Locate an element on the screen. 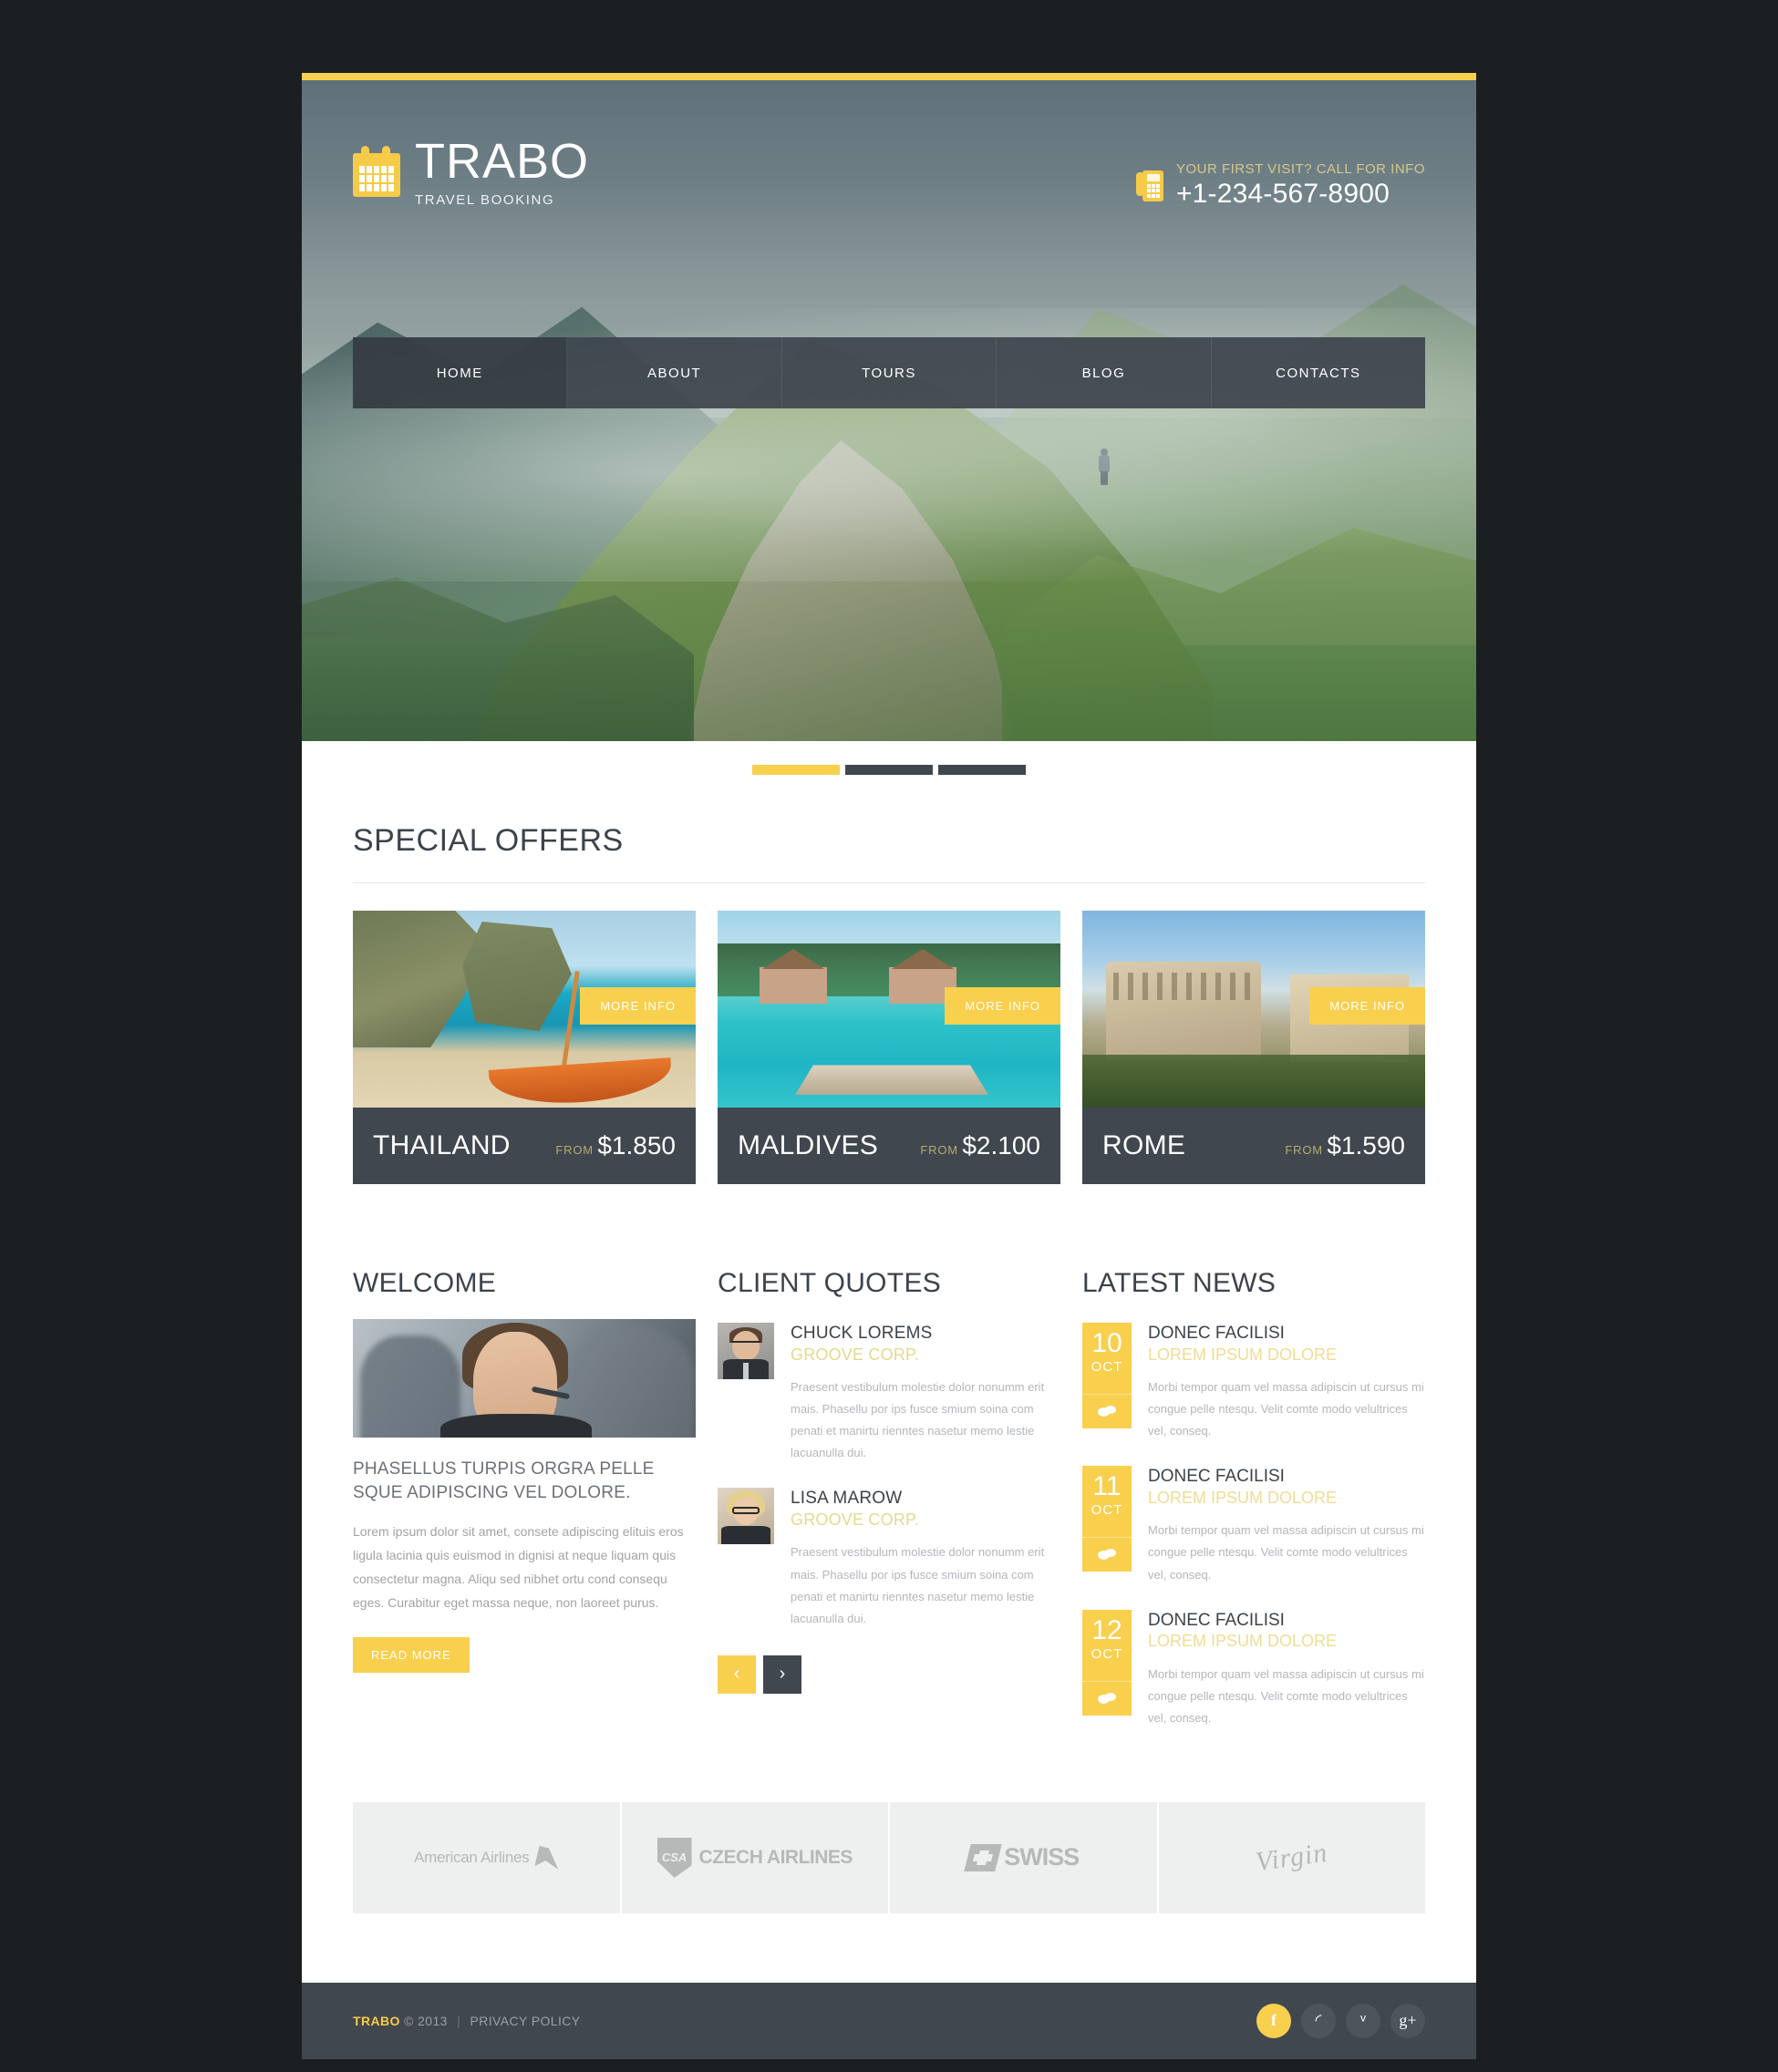 This screenshot has width=1778, height=2072. nav-item-contacts: CONTACTS is located at coordinates (1318, 372).